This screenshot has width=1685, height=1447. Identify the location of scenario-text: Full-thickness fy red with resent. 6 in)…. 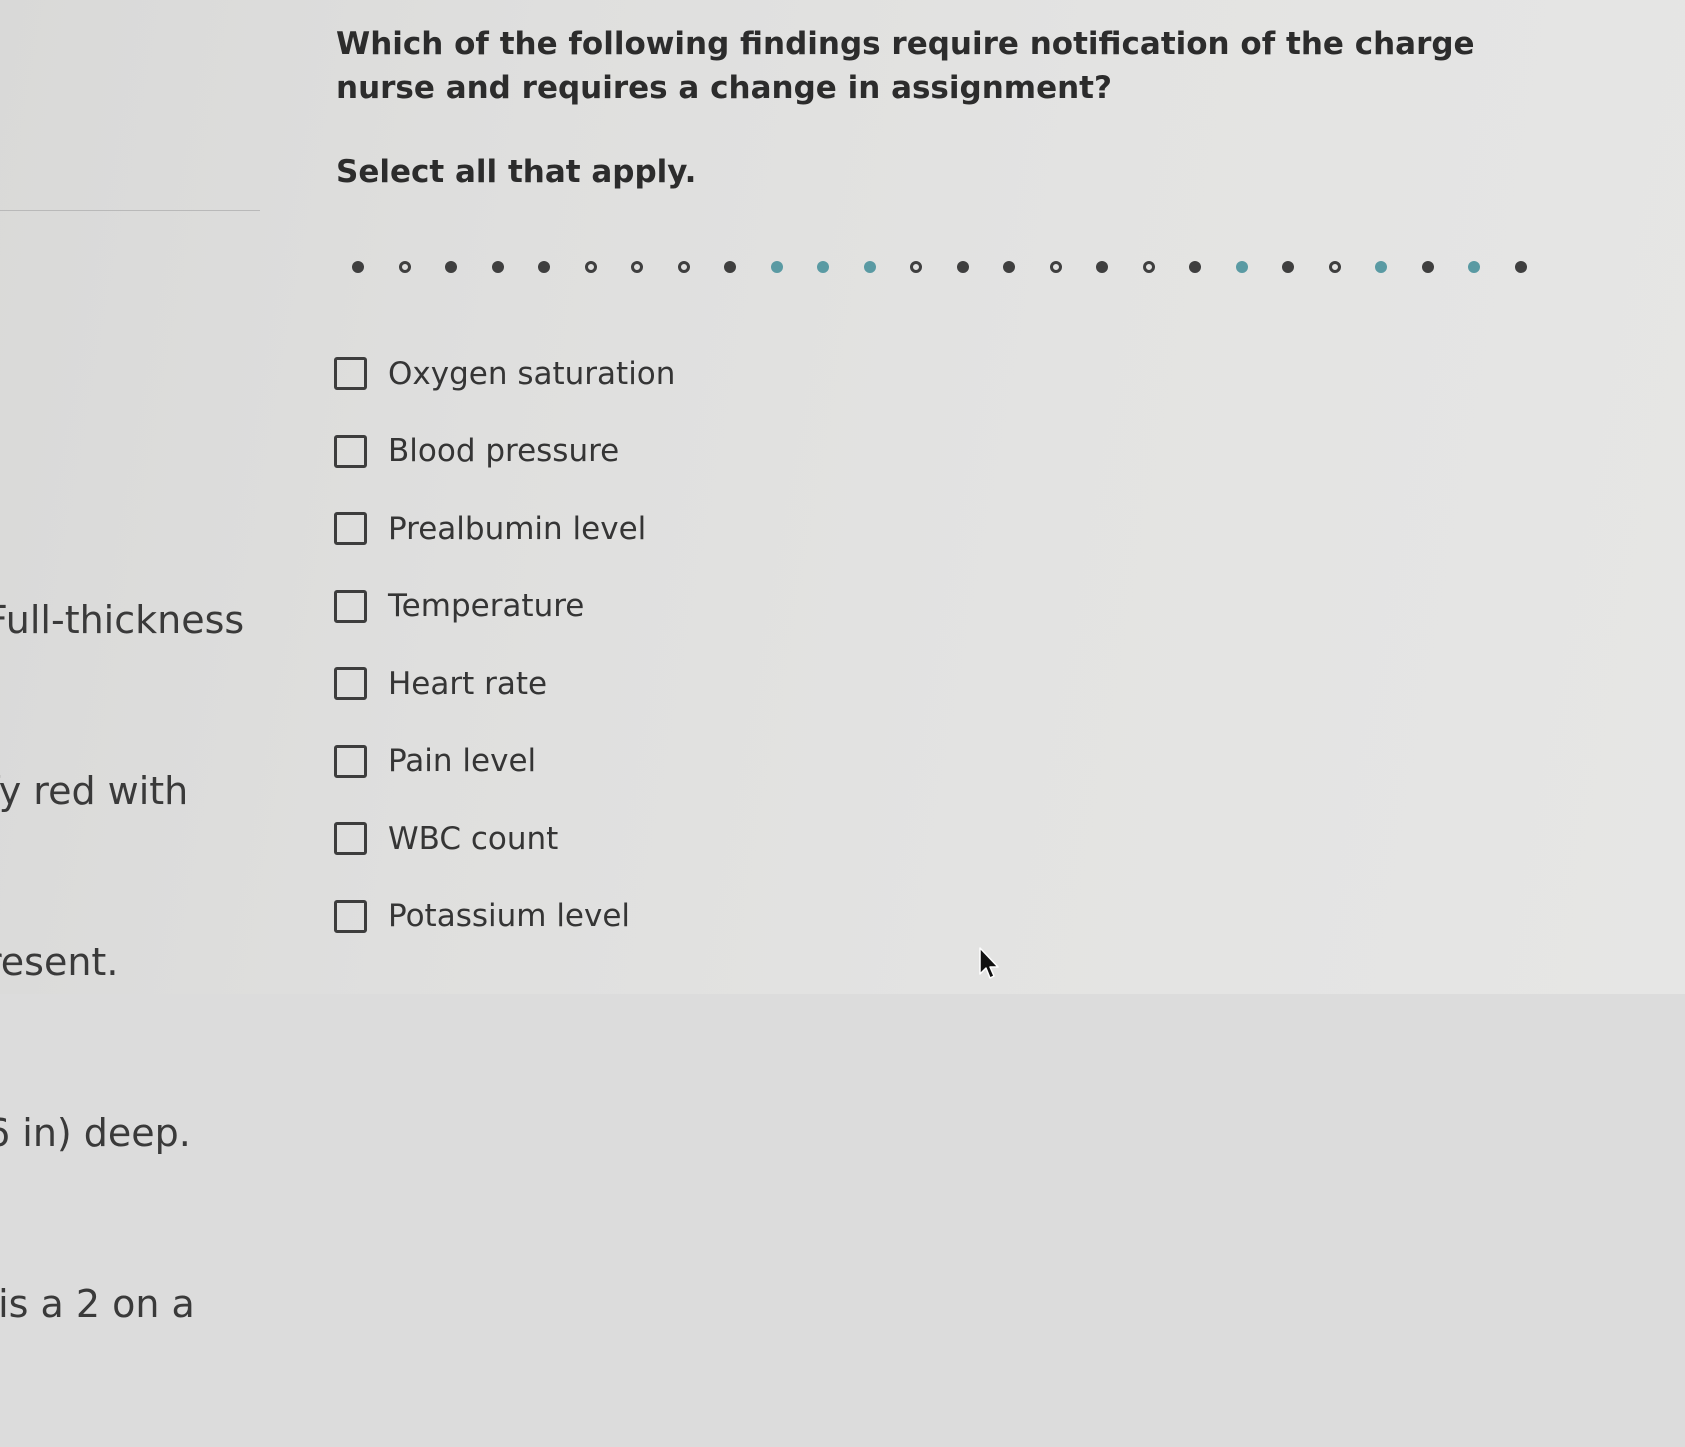
(122, 962).